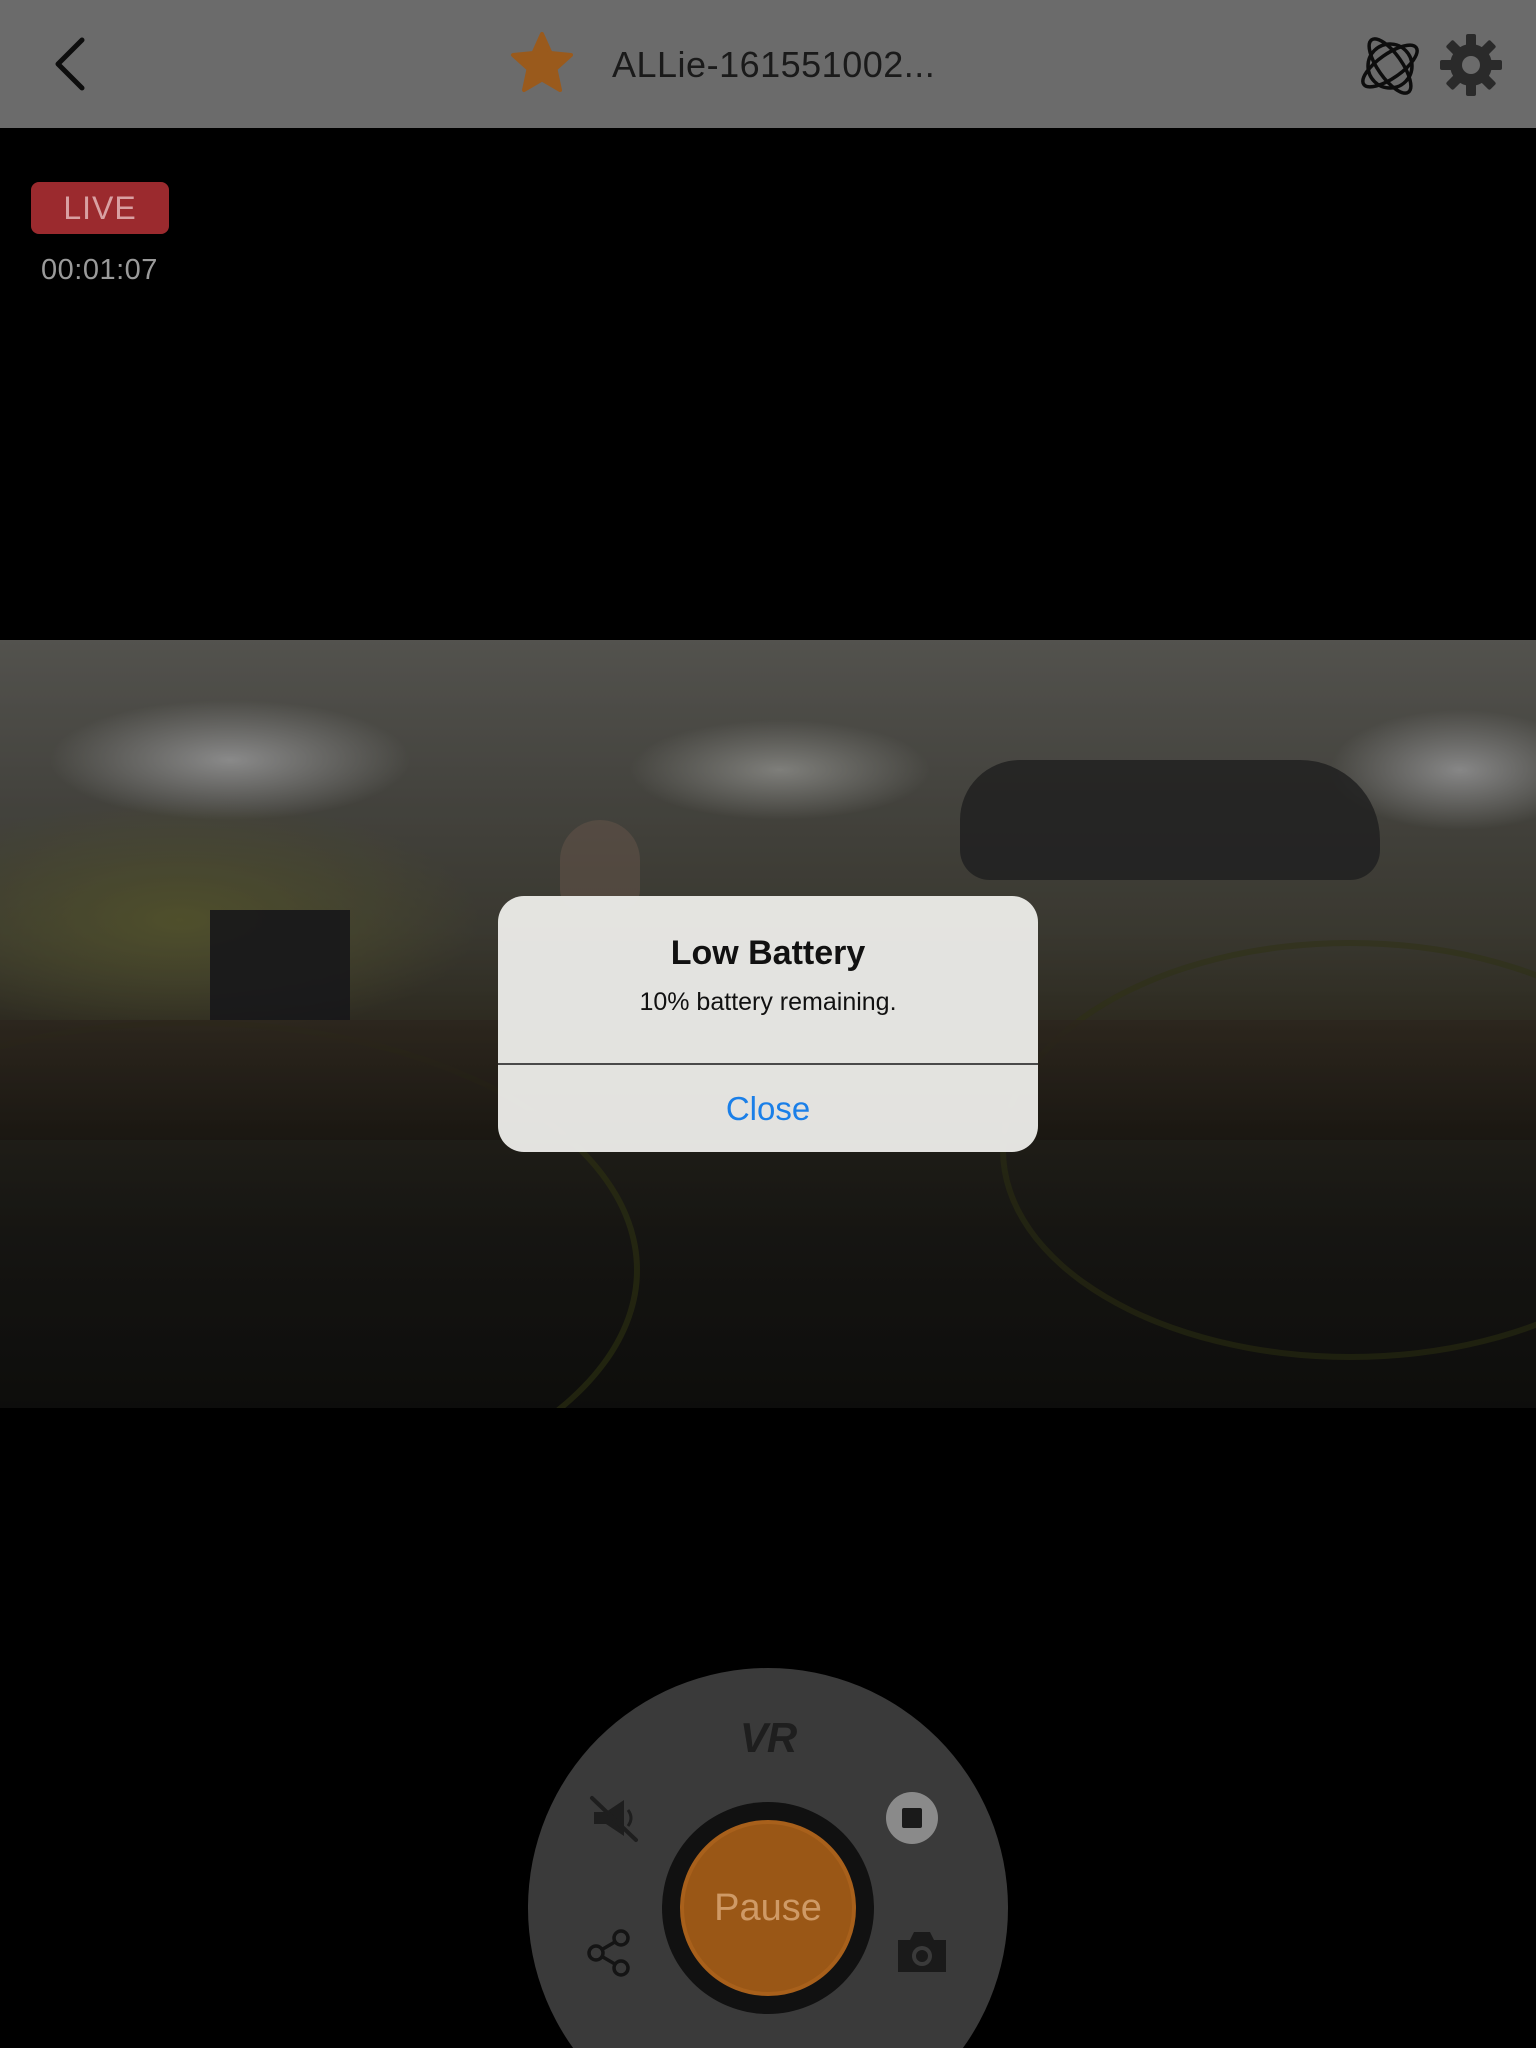 This screenshot has height=2048, width=1536. Describe the element at coordinates (768, 1108) in the screenshot. I see `close-button: Close` at that location.